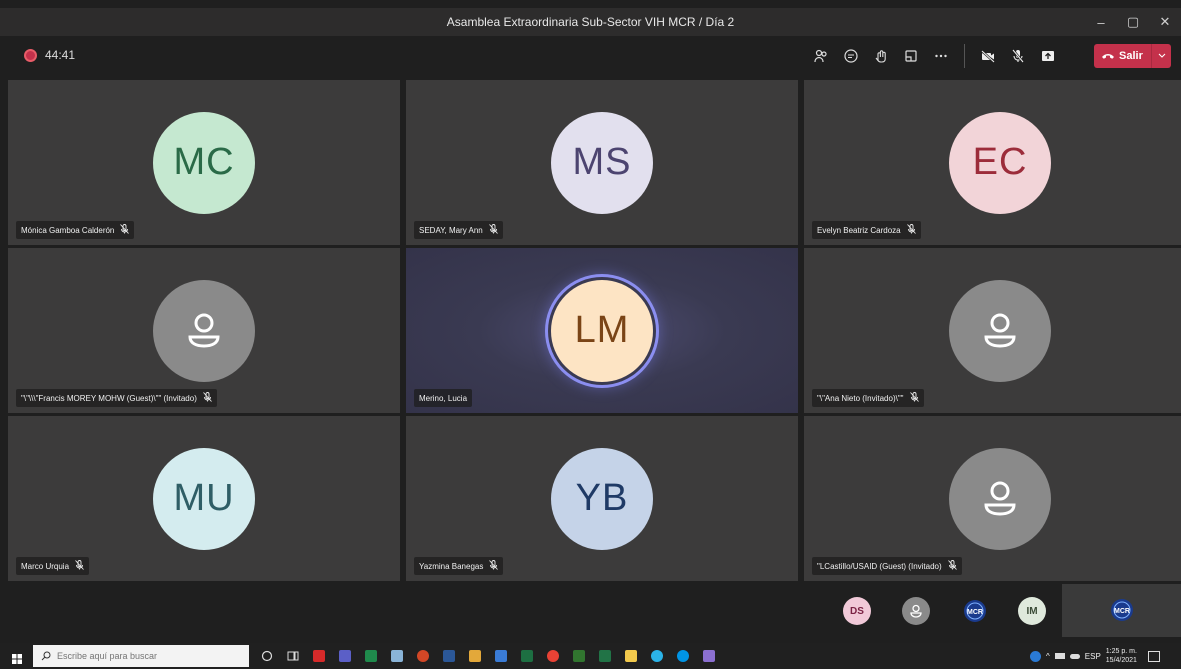 This screenshot has height=669, width=1181. I want to click on window-controls: – ▢ ✕, so click(1133, 22).